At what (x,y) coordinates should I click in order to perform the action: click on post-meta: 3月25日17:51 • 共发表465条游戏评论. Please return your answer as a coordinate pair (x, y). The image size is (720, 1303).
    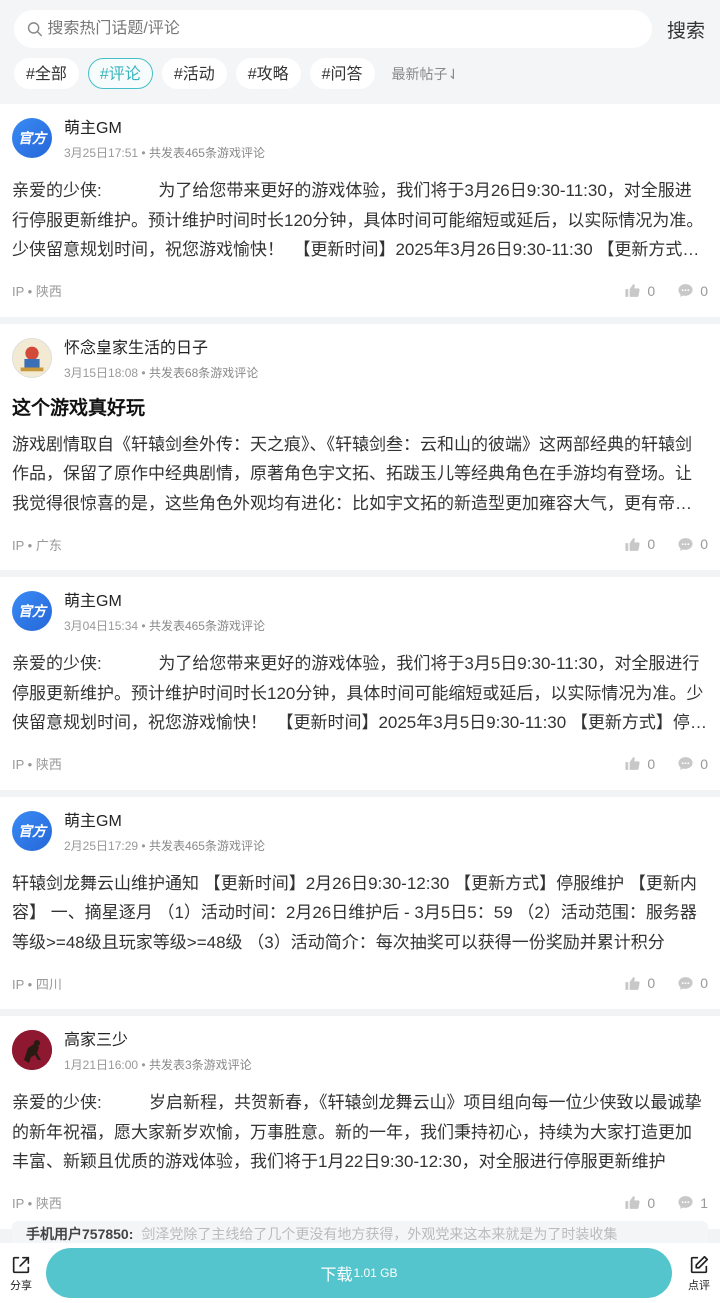
    Looking at the image, I should click on (164, 153).